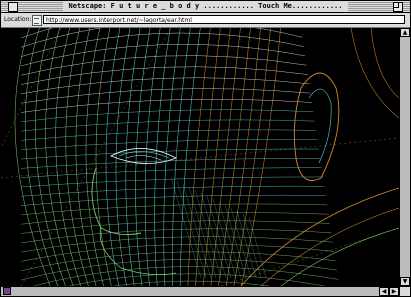 Image resolution: width=411 pixels, height=297 pixels. What do you see at coordinates (384, 291) in the screenshot?
I see `arrow-left-icon: ◀` at bounding box center [384, 291].